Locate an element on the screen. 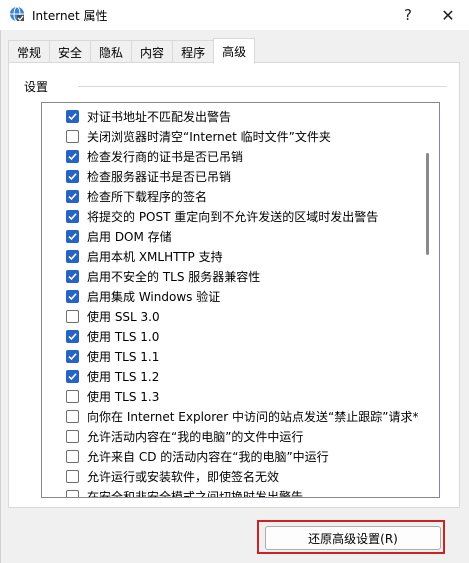 Image resolution: width=469 pixels, height=563 pixels. setting-row: 启用集成 Windows 验证 is located at coordinates (143, 296).